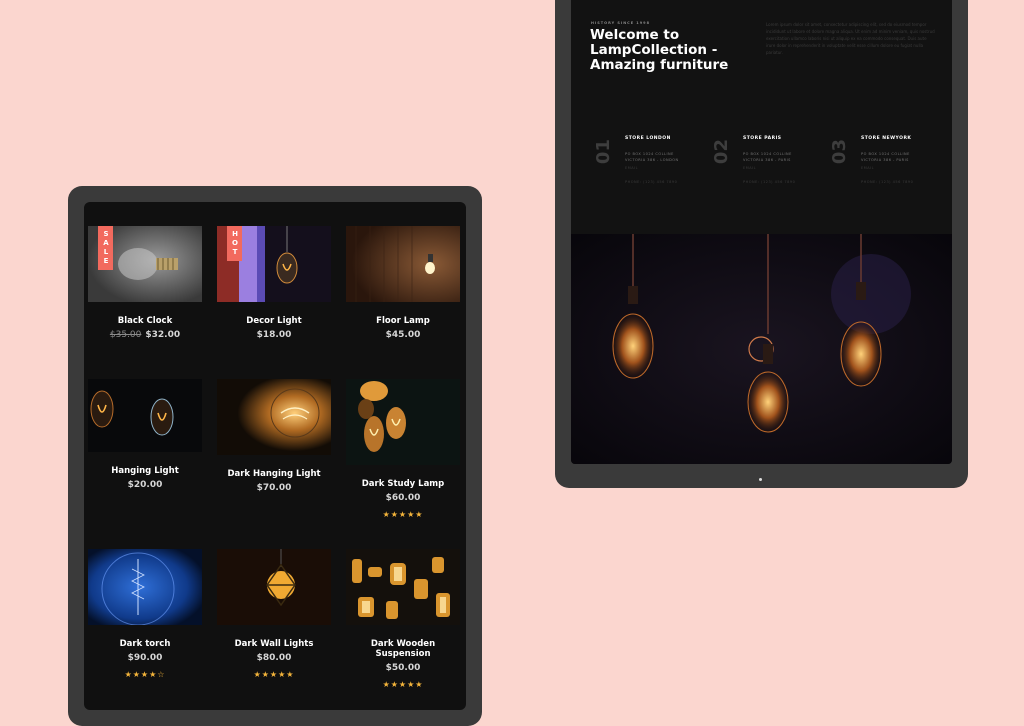 The height and width of the screenshot is (726, 1024). I want to click on product-name: Dark Wall Lights, so click(274, 644).